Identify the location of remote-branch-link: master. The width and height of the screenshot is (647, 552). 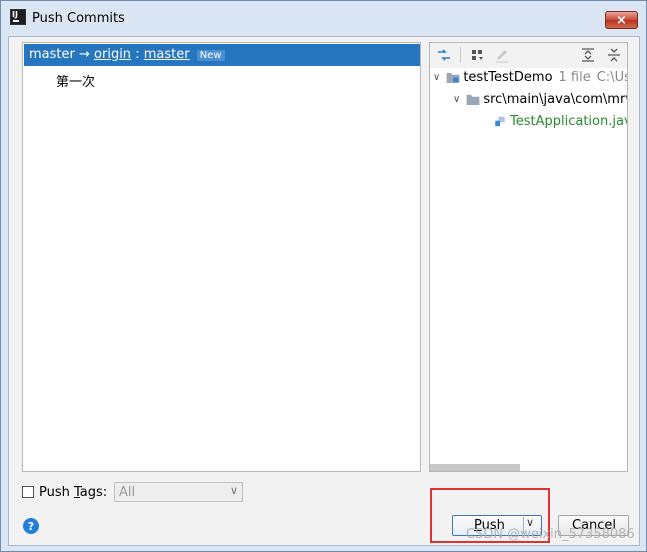
(167, 54).